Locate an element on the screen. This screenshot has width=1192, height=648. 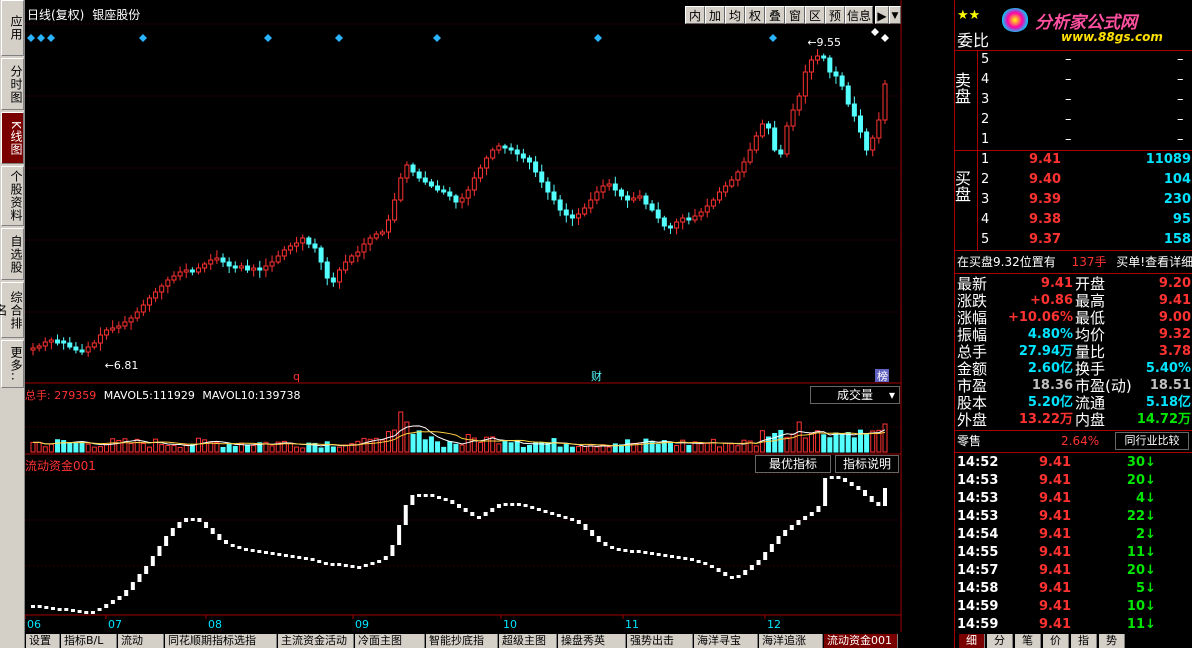
bottom-tab-5: 冷面主图 is located at coordinates (390, 641).